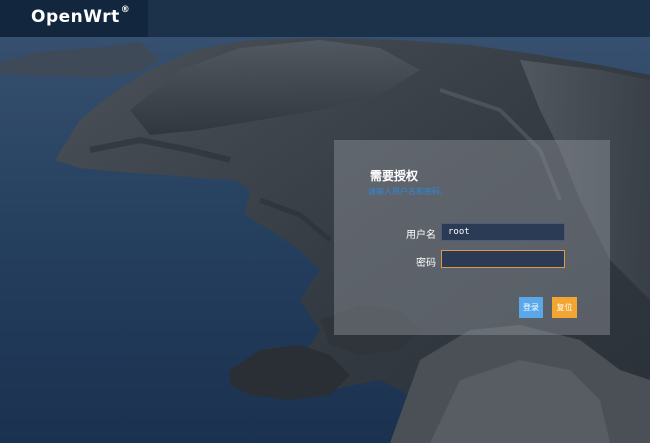 This screenshot has width=650, height=443. What do you see at coordinates (325, 18) in the screenshot?
I see `top-header: OpenWrt®` at bounding box center [325, 18].